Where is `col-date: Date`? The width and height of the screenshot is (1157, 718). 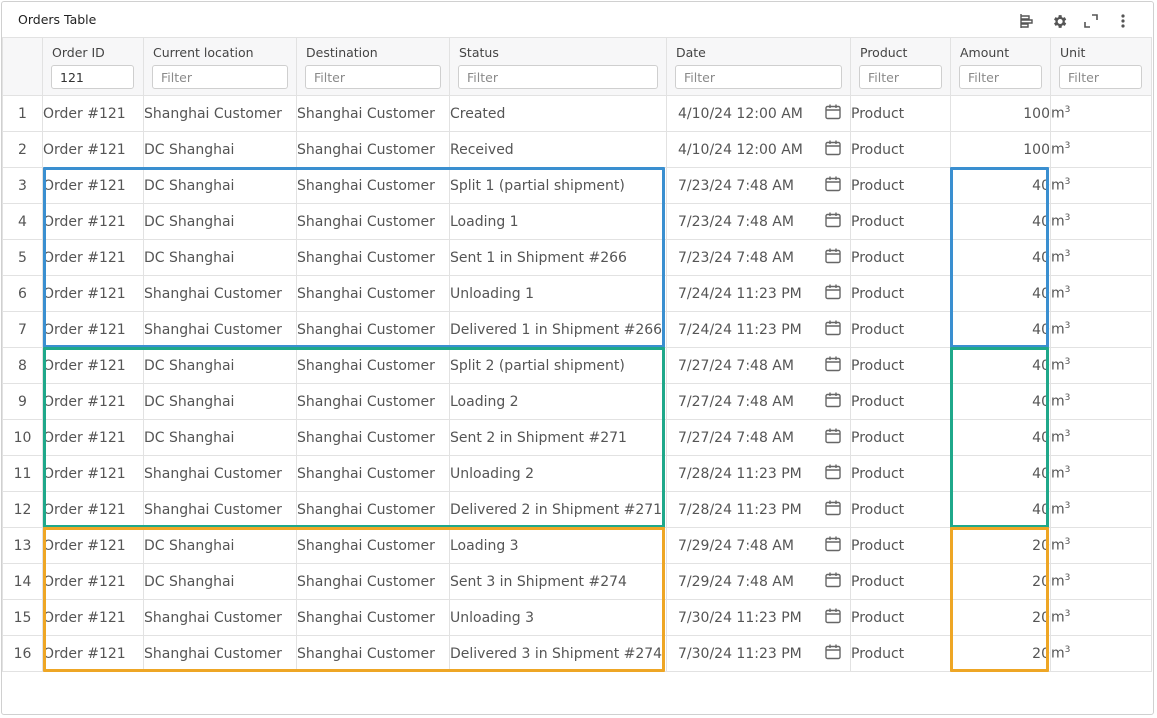 col-date: Date is located at coordinates (758, 66).